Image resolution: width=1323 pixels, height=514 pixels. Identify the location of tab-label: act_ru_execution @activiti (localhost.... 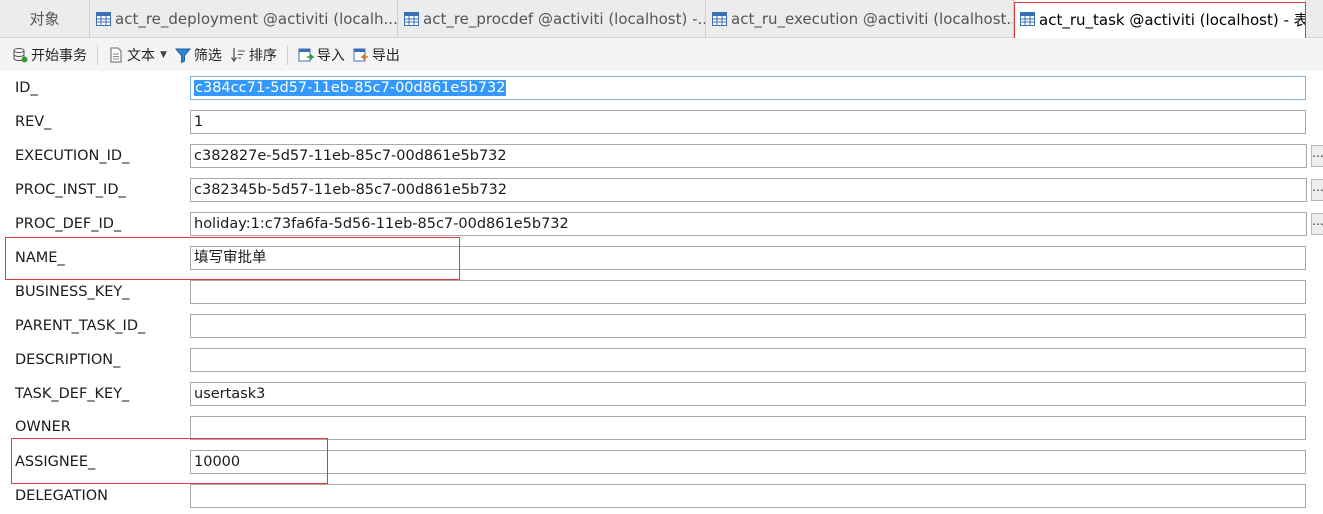
(872, 18).